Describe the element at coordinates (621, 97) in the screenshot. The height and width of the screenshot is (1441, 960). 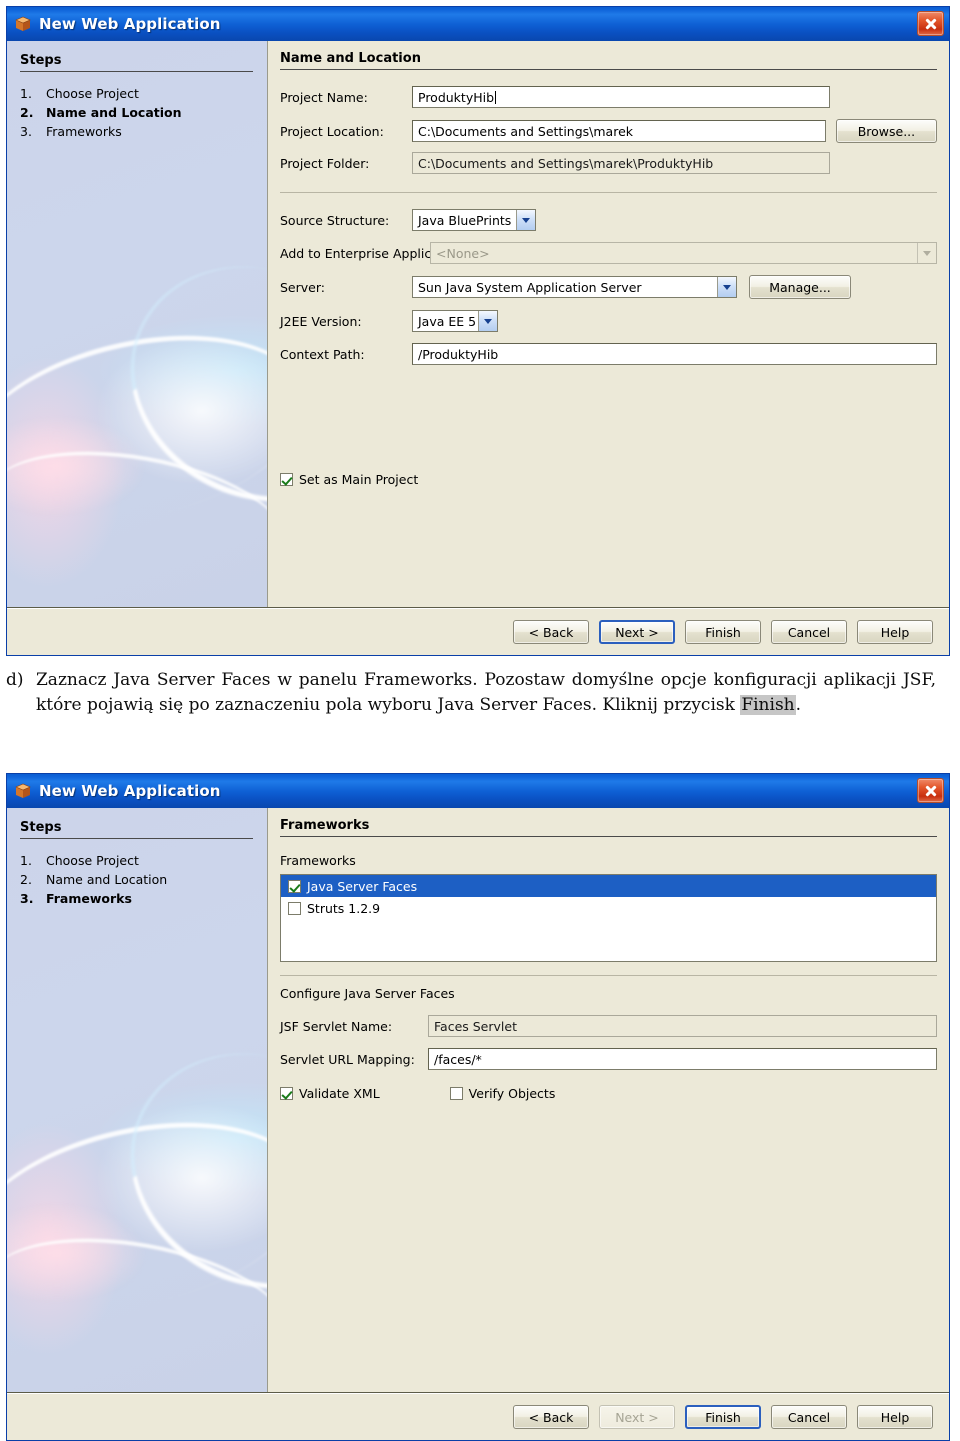
I see `project-name-input: ProduktyHib` at that location.